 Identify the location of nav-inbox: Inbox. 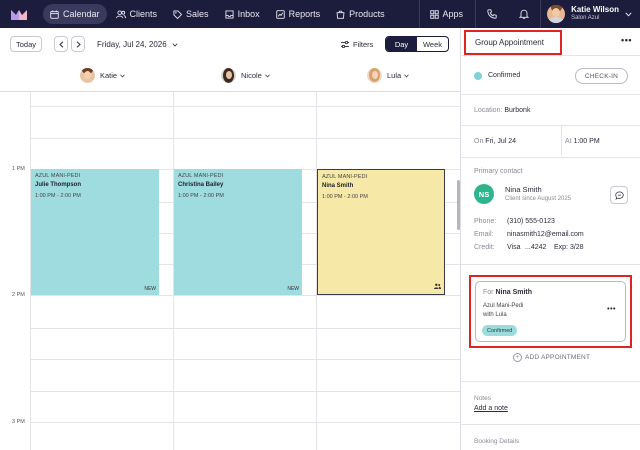
(242, 14).